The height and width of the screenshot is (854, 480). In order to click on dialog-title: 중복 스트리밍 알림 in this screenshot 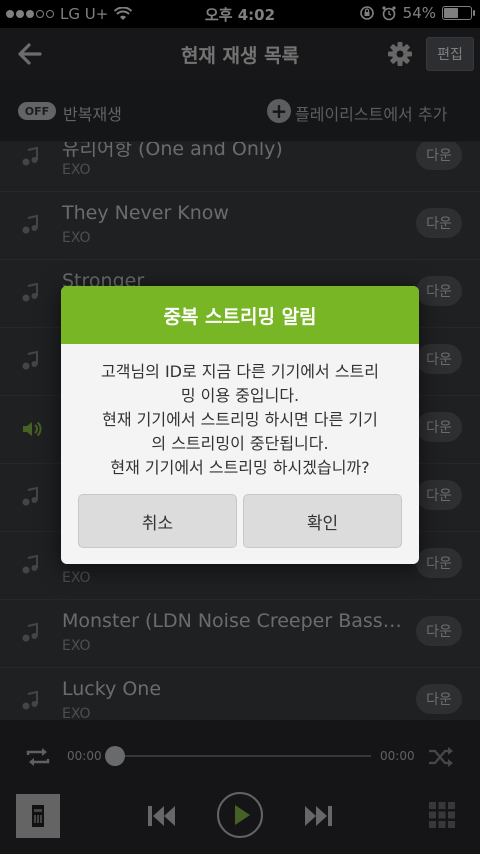, I will do `click(240, 315)`.